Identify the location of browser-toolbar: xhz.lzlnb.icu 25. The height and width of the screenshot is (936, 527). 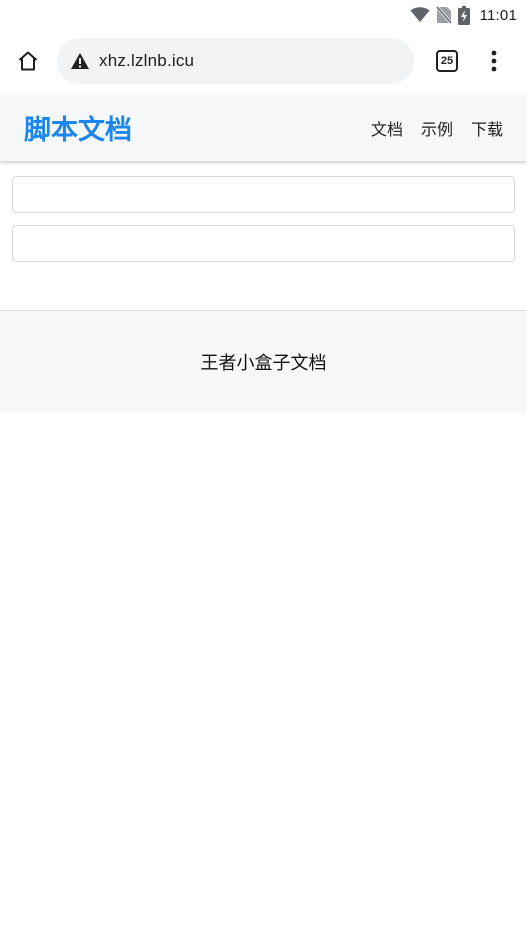
(263, 61).